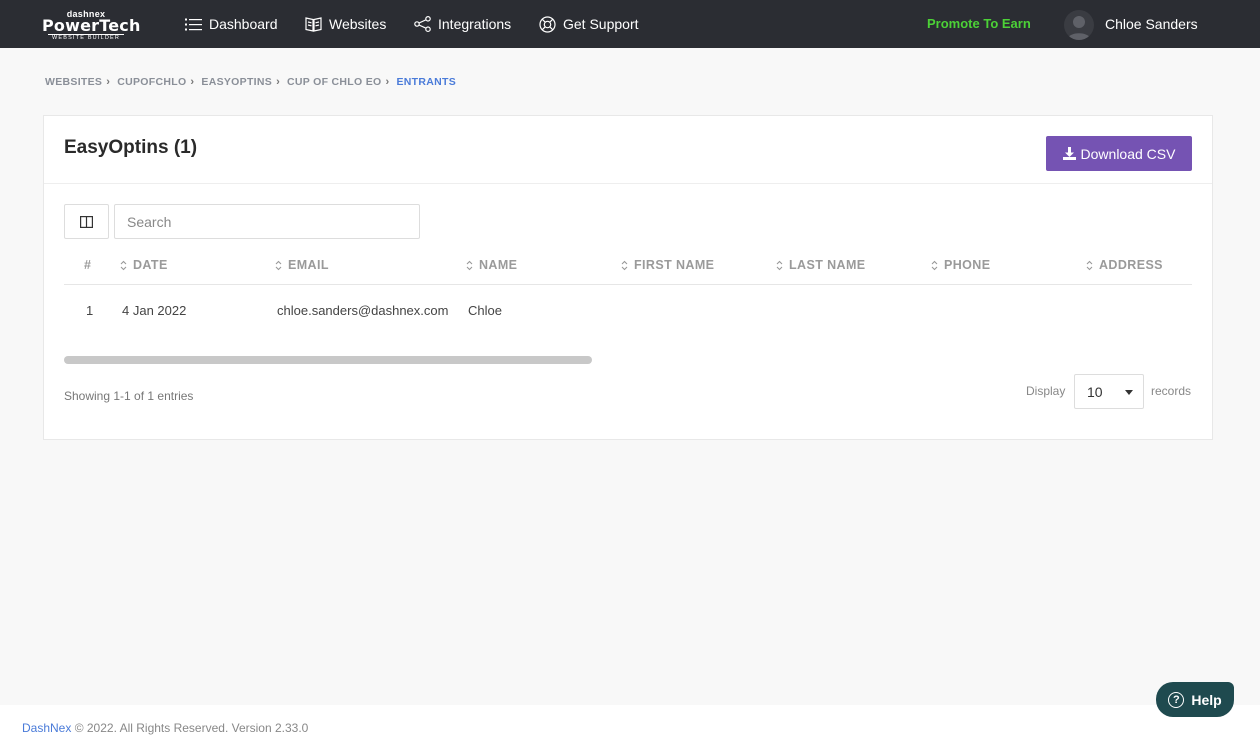  What do you see at coordinates (86, 38) in the screenshot?
I see `logo-tag-text: WEBSITE BUILDER` at bounding box center [86, 38].